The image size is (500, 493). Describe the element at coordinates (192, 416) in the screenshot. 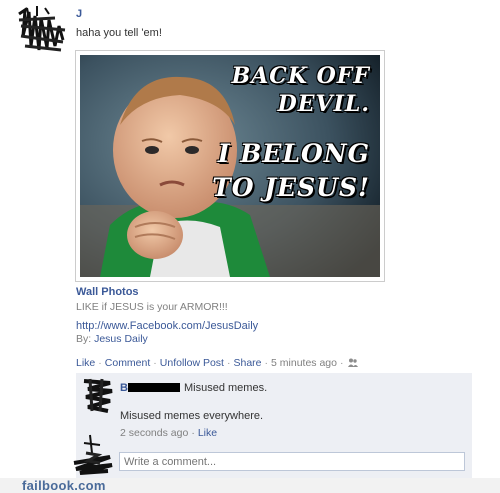

I see `comment-body: Misused memes everywhere.` at that location.